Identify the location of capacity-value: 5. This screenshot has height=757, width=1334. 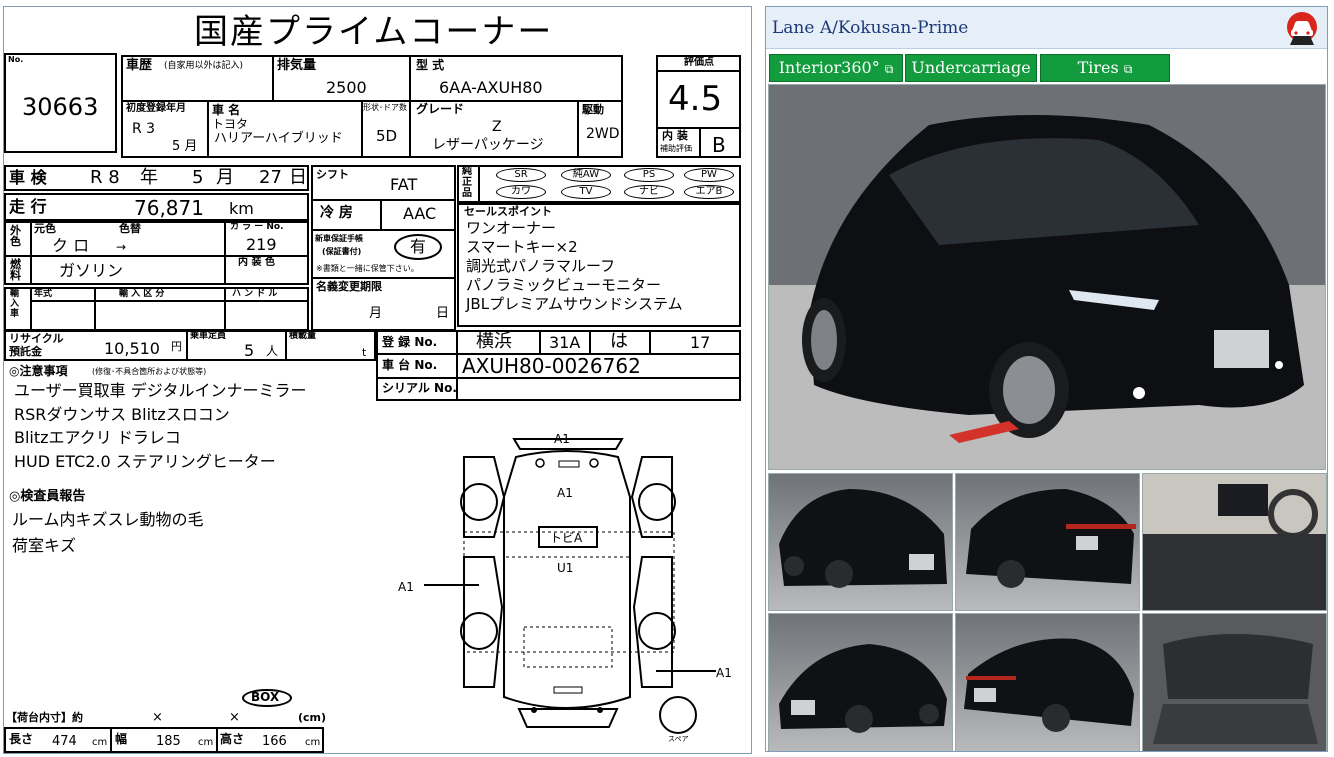
(249, 350).